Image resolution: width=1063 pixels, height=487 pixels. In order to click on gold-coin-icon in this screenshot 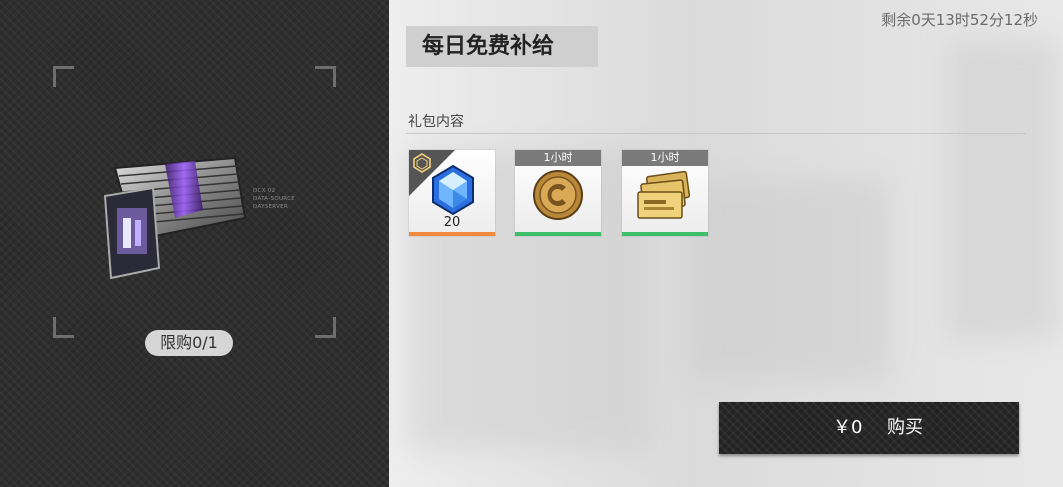, I will do `click(558, 195)`.